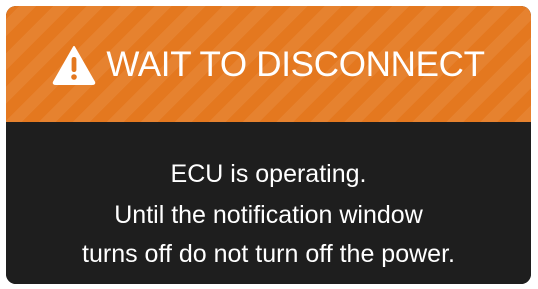  I want to click on message-line-1: ECU is operating., so click(268, 174).